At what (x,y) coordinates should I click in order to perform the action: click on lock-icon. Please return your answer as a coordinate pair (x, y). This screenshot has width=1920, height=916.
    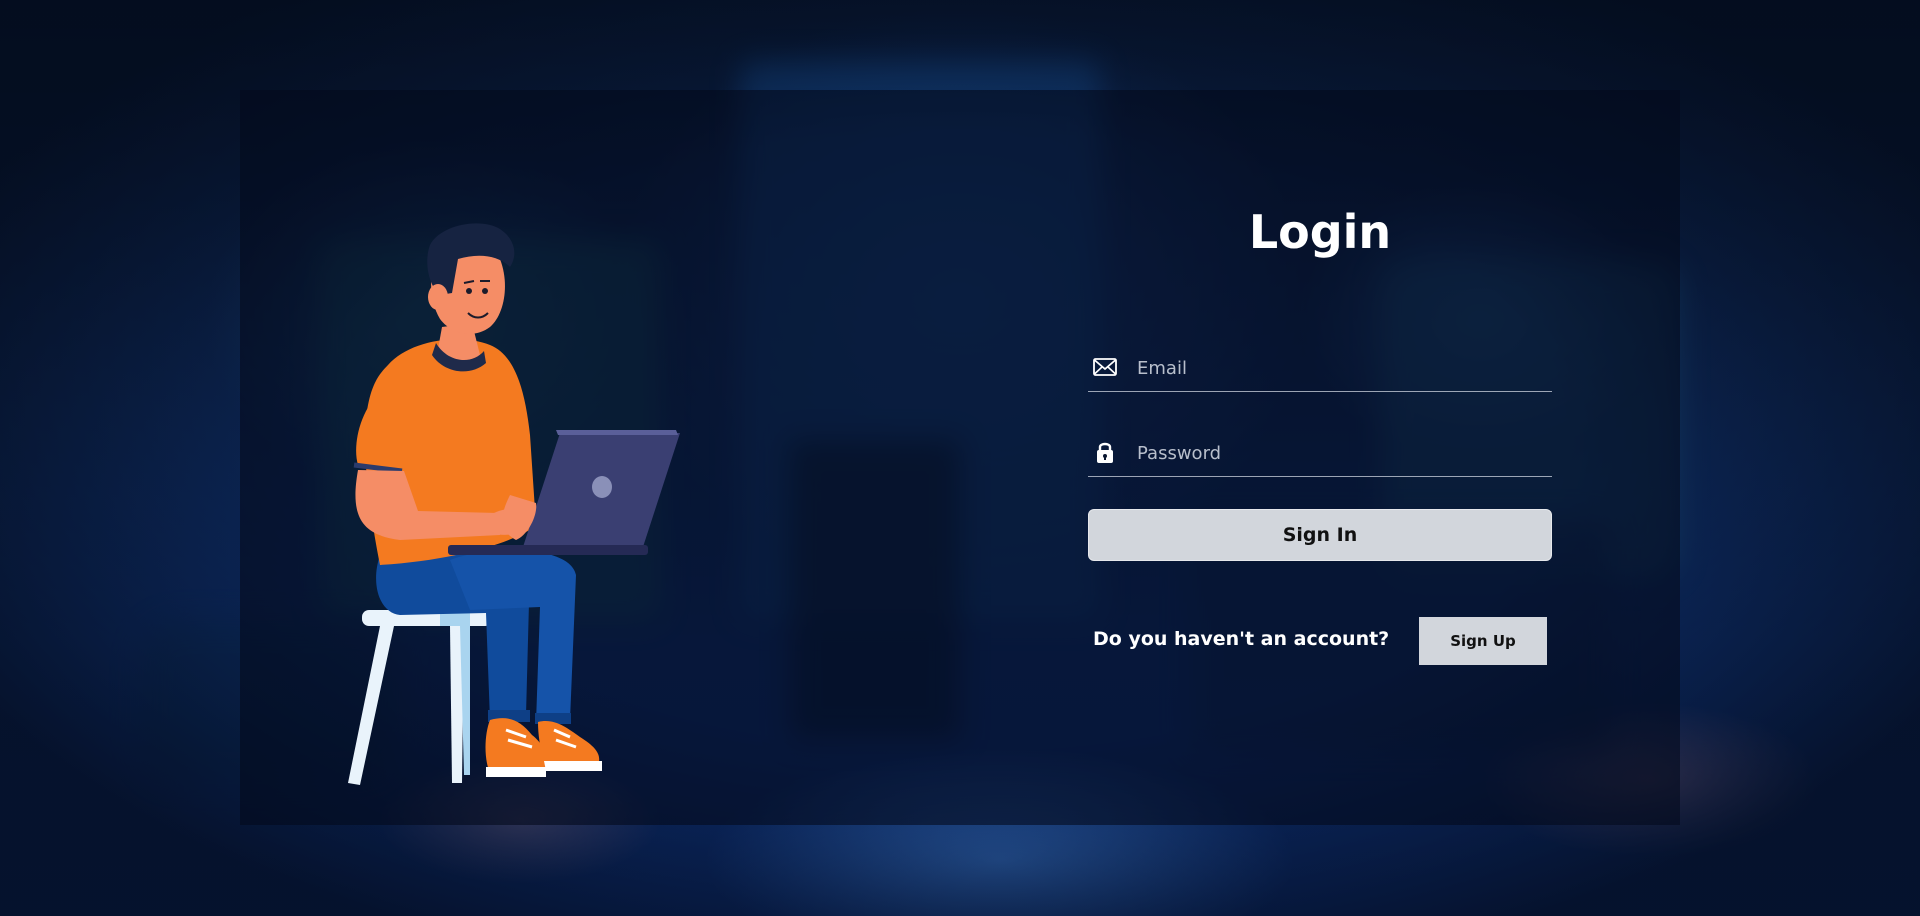
    Looking at the image, I should click on (1105, 452).